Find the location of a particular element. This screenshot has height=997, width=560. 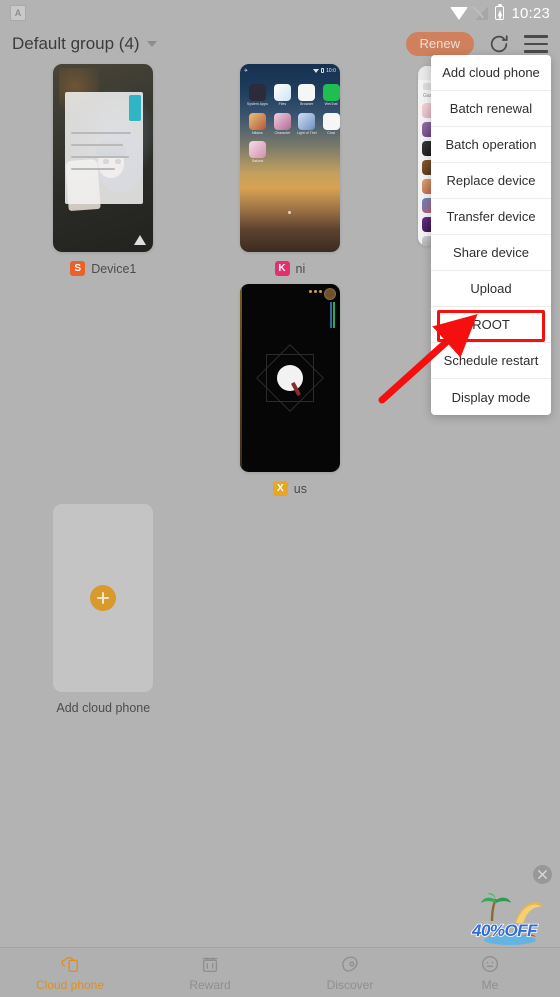

decor-edge is located at coordinates (240, 378).